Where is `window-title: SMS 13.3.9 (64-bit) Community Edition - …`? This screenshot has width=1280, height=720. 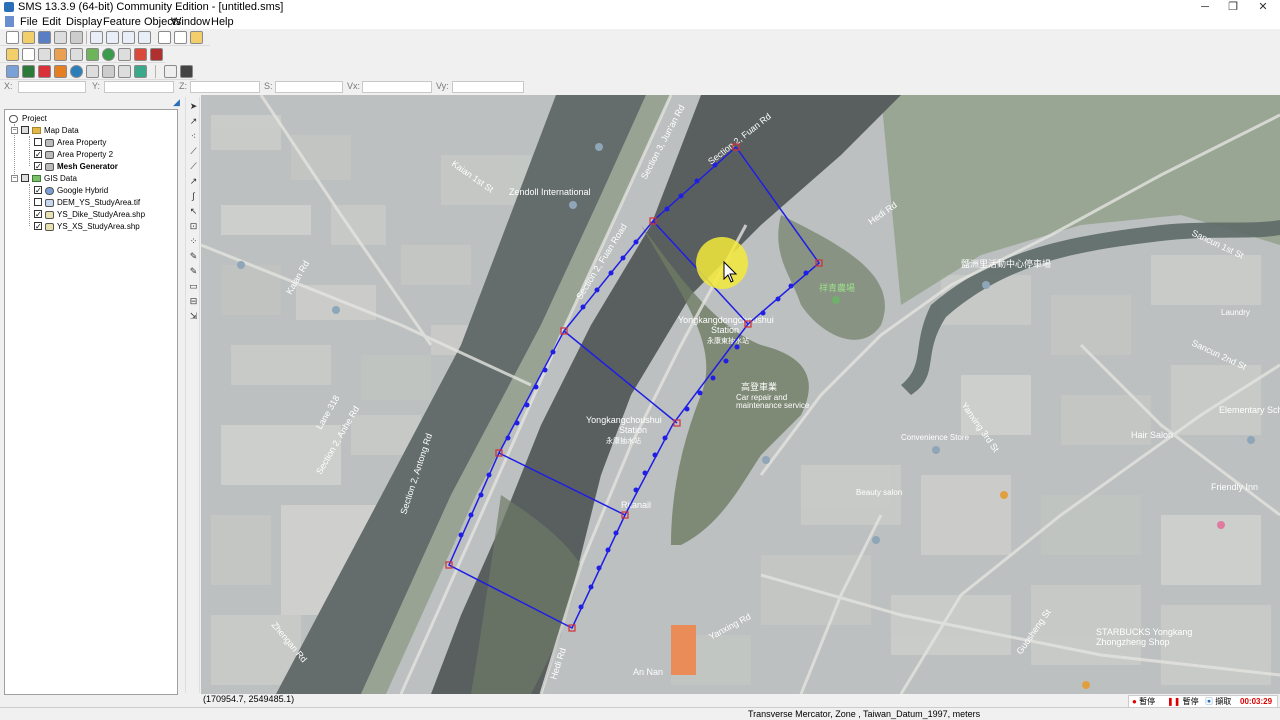 window-title: SMS 13.3.9 (64-bit) Community Edition - … is located at coordinates (151, 7).